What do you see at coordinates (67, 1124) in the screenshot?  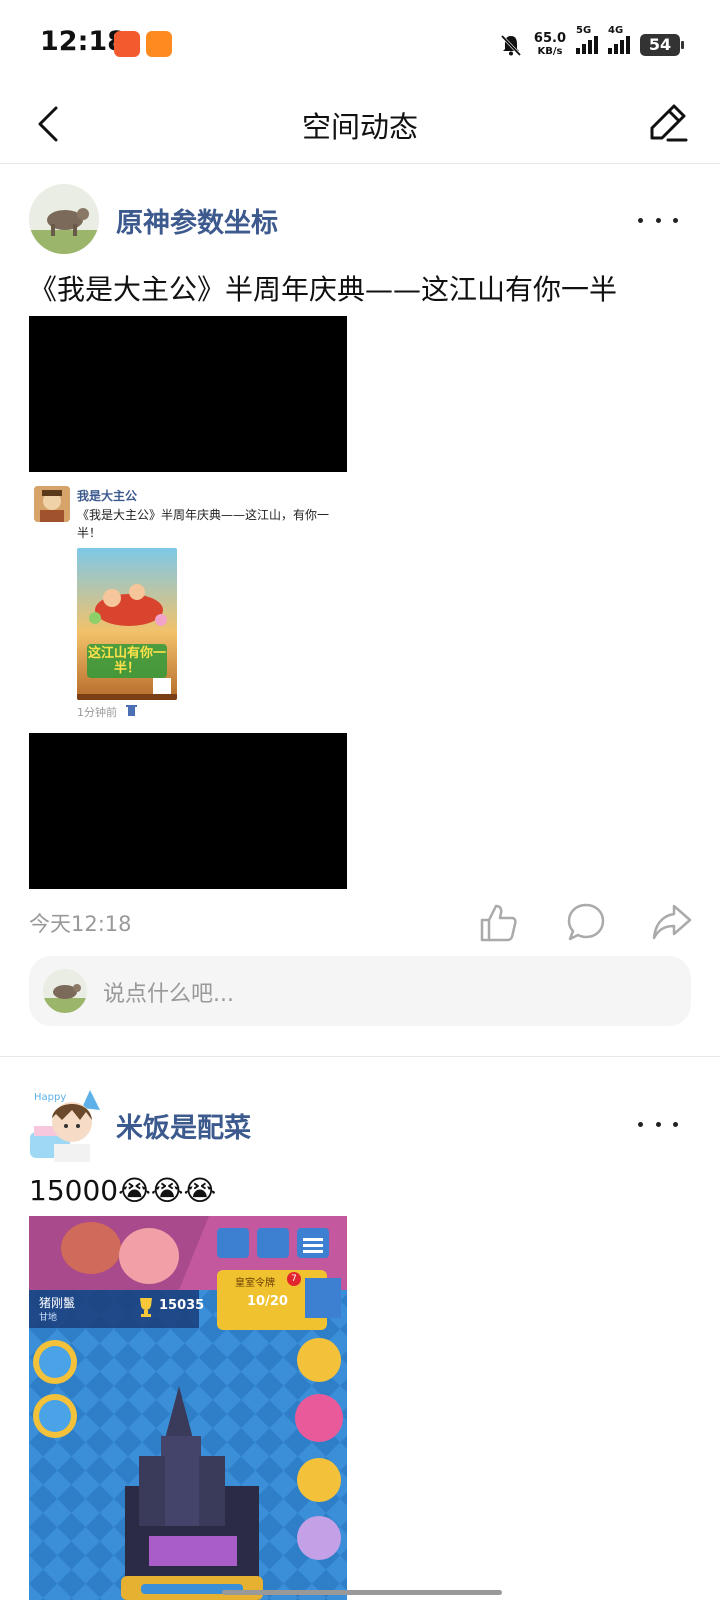 I see `avatar: Happy` at bounding box center [67, 1124].